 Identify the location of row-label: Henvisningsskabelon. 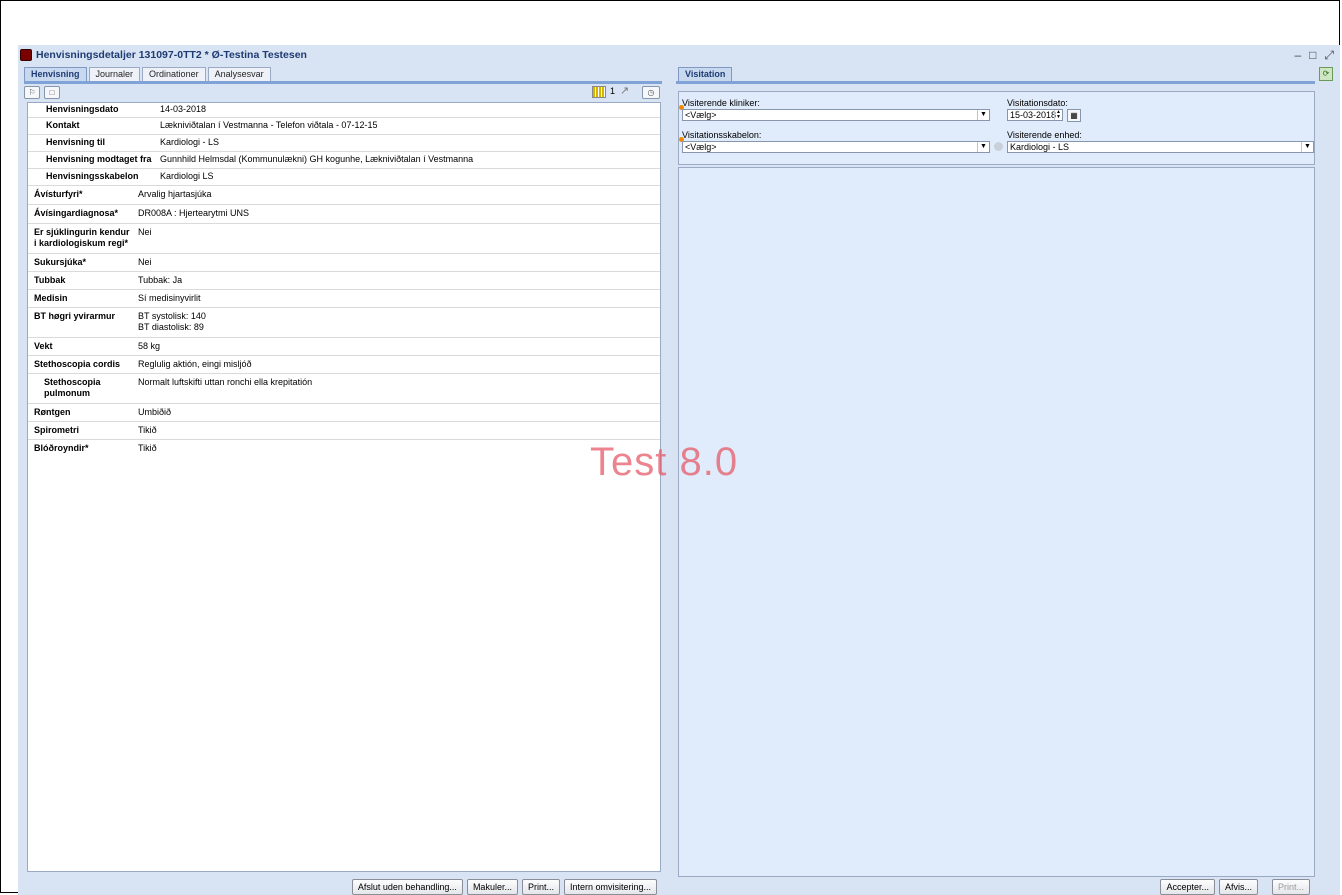
(92, 176).